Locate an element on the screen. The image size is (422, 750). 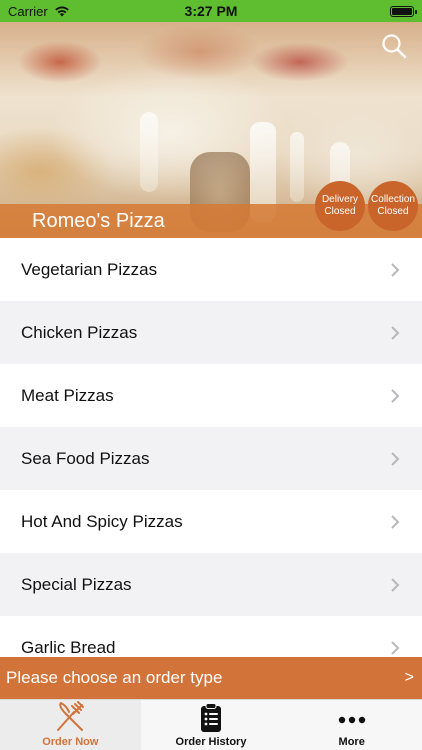
delivery-badge-line1: Delivery is located at coordinates (340, 199).